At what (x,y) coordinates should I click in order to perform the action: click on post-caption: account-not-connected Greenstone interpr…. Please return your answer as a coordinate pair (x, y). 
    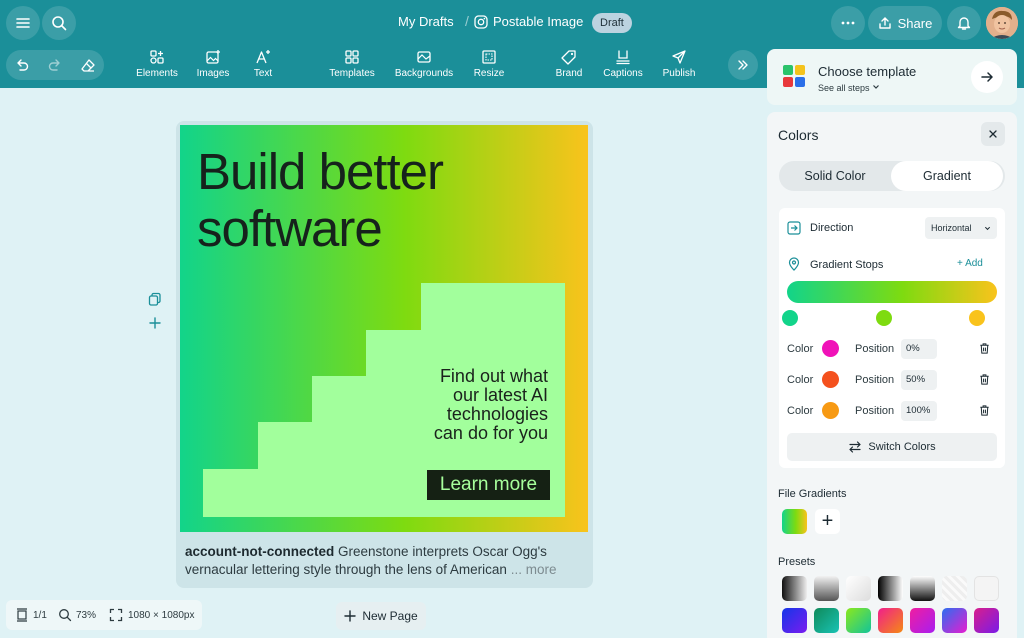
    Looking at the image, I should click on (385, 561).